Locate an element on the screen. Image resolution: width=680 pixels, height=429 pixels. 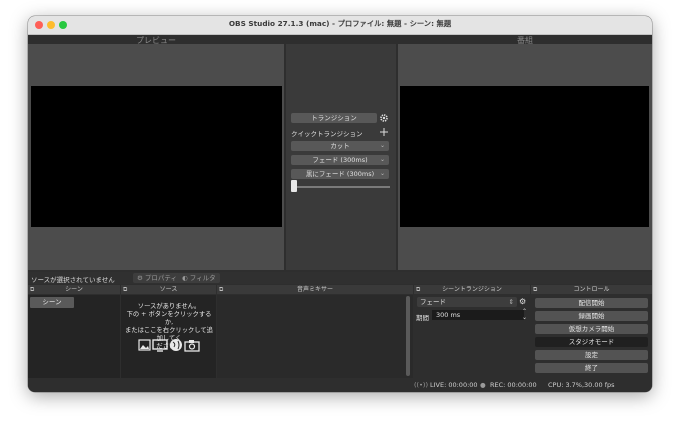
quick-transition-fade-black-label: 黒にフェード (300ms) is located at coordinates (340, 174).